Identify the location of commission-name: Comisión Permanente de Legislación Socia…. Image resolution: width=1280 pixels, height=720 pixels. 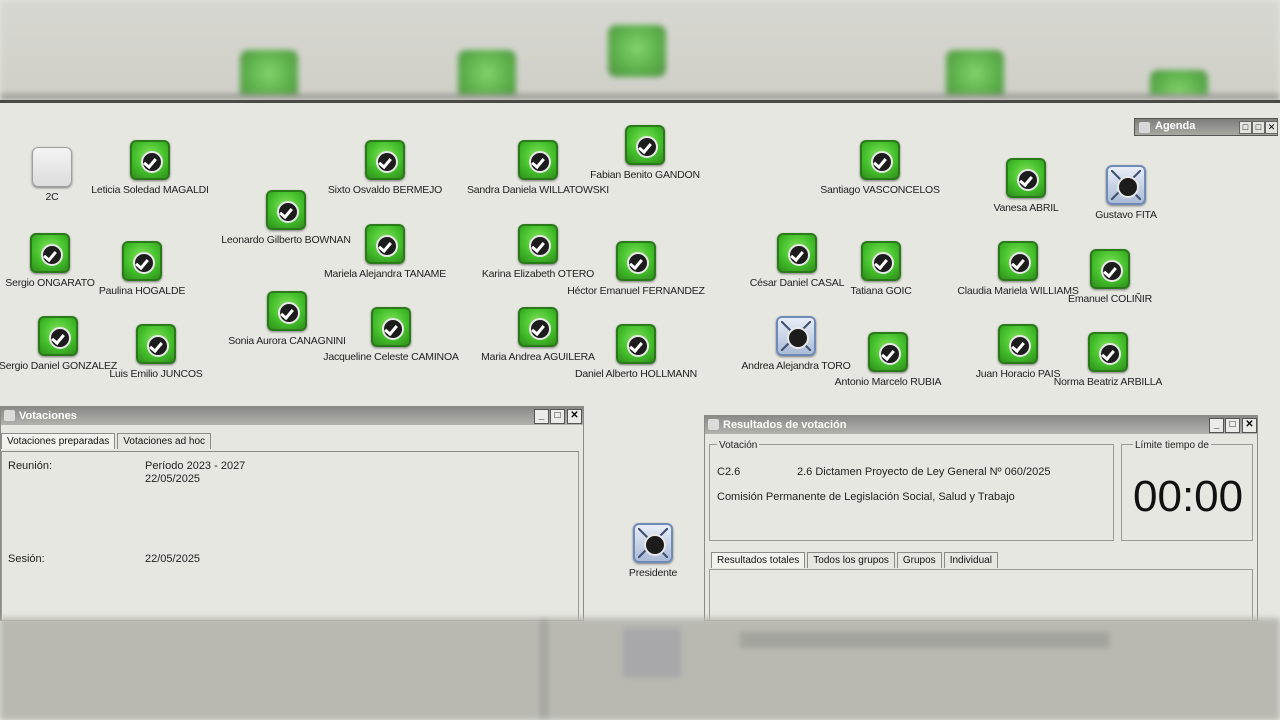
(866, 497).